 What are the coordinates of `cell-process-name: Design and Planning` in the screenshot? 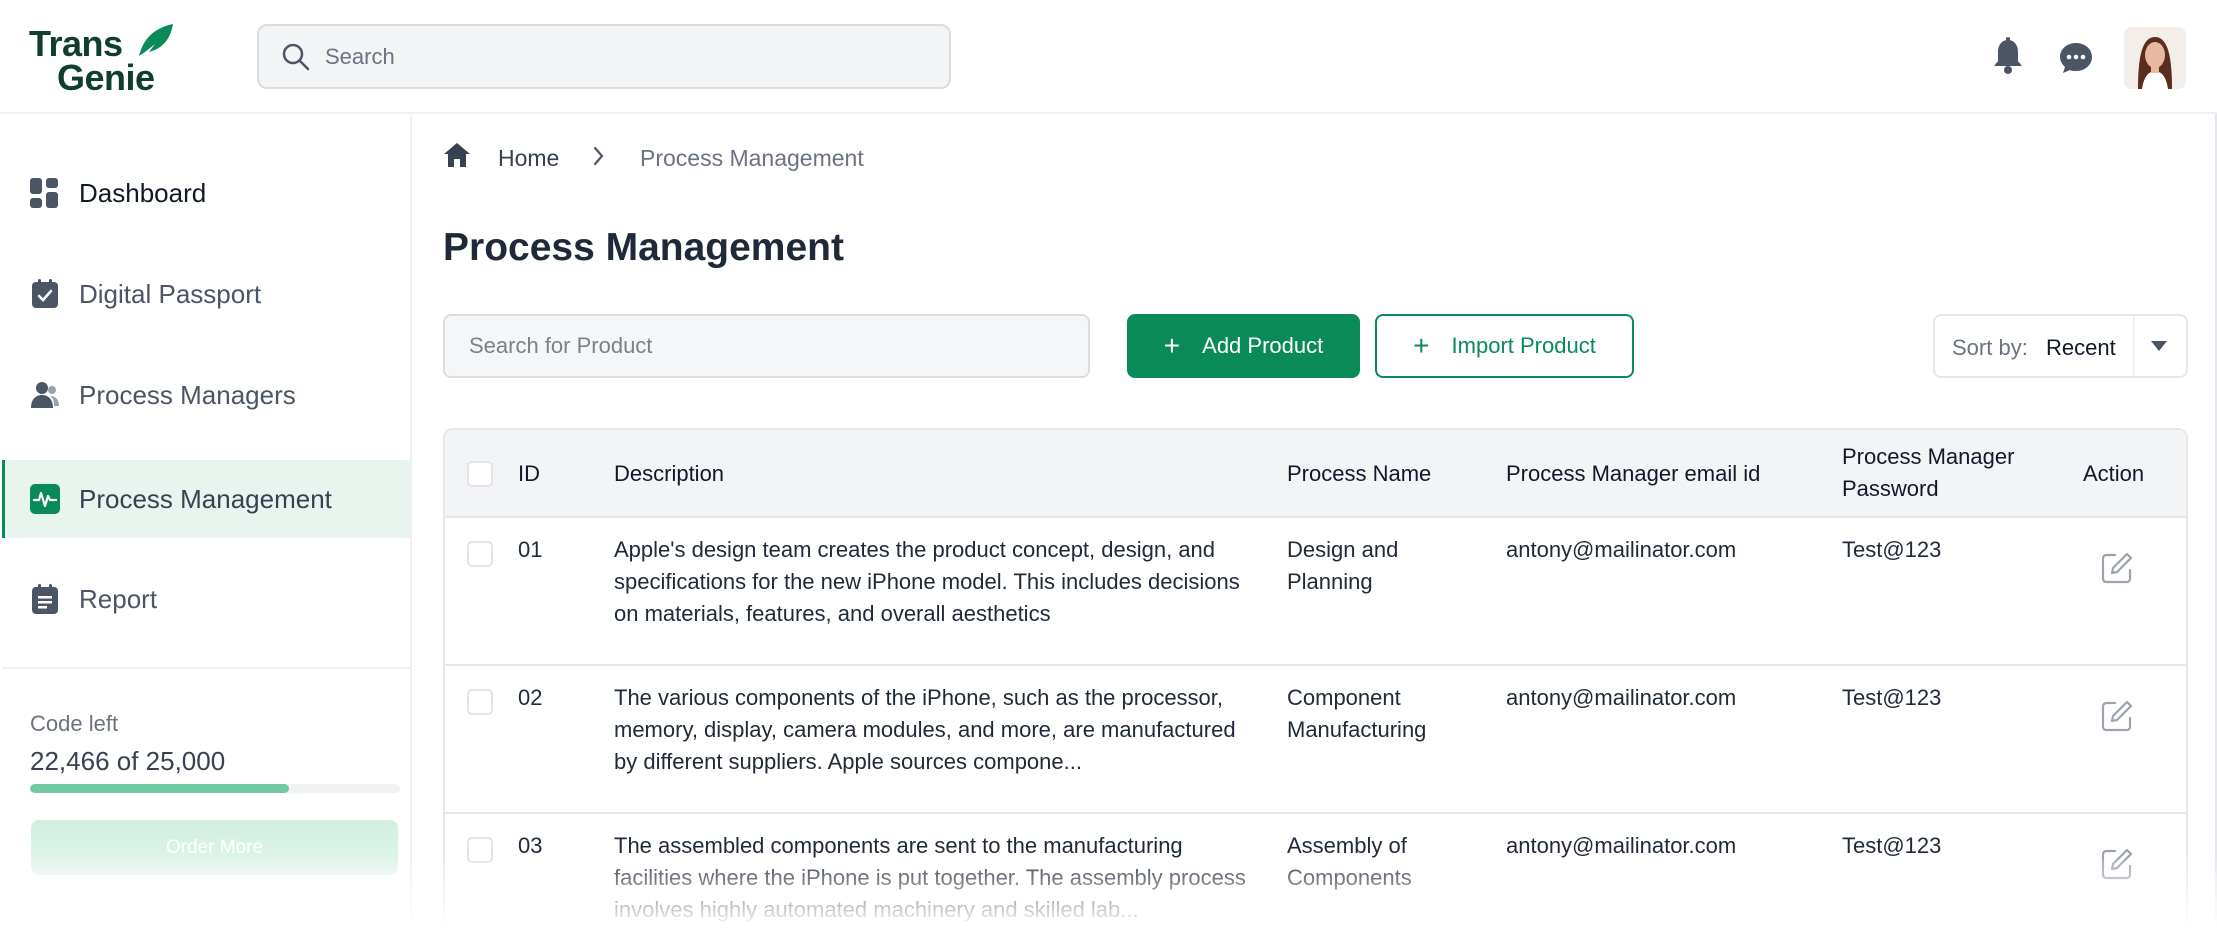 It's located at (1343, 565).